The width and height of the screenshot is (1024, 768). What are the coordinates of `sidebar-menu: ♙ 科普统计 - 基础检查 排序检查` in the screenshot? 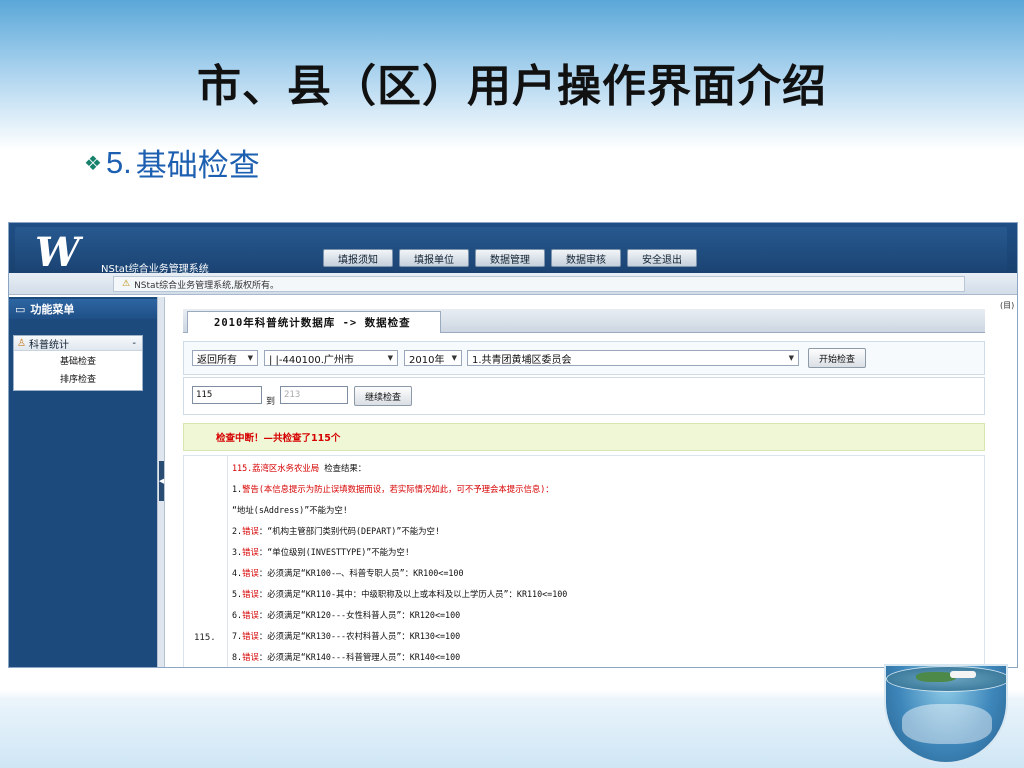 It's located at (78, 363).